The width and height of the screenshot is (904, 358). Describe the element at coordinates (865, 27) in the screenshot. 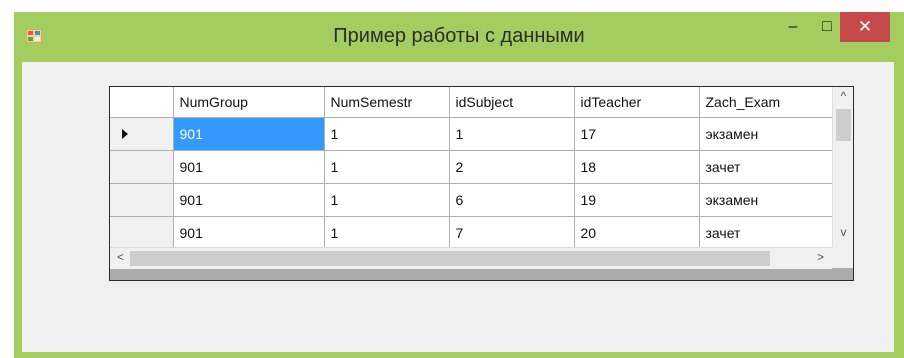

I see `close-button: ✕` at that location.